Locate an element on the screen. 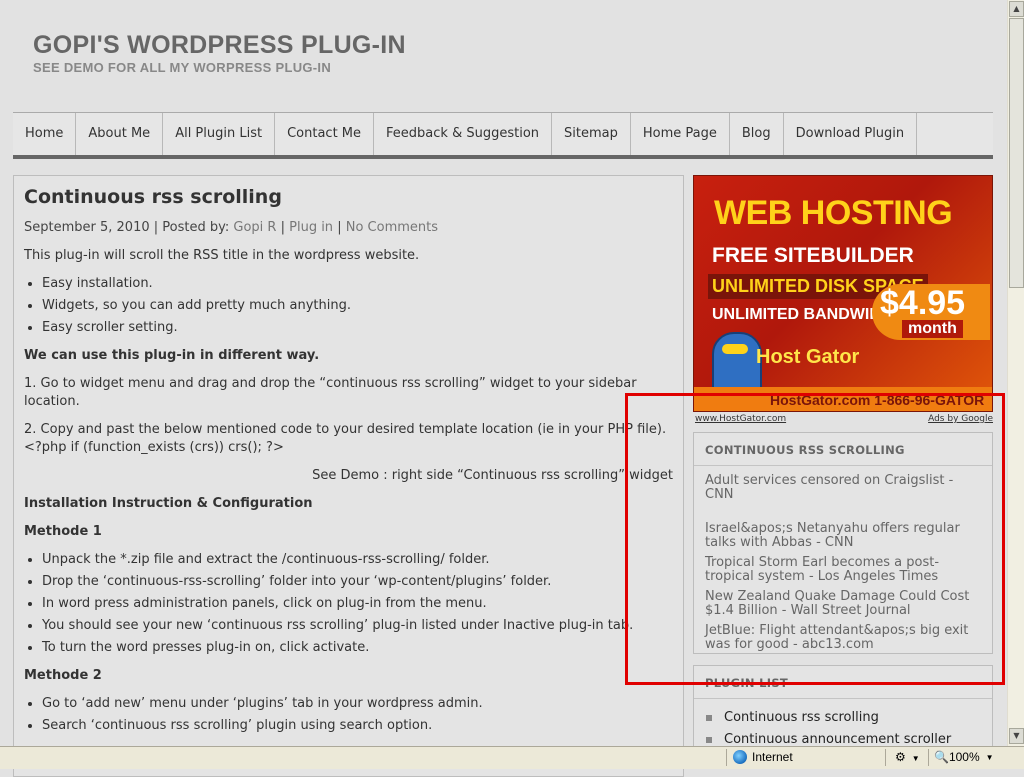 The width and height of the screenshot is (1024, 777). chevron-down-icon: ▼ is located at coordinates (990, 757).